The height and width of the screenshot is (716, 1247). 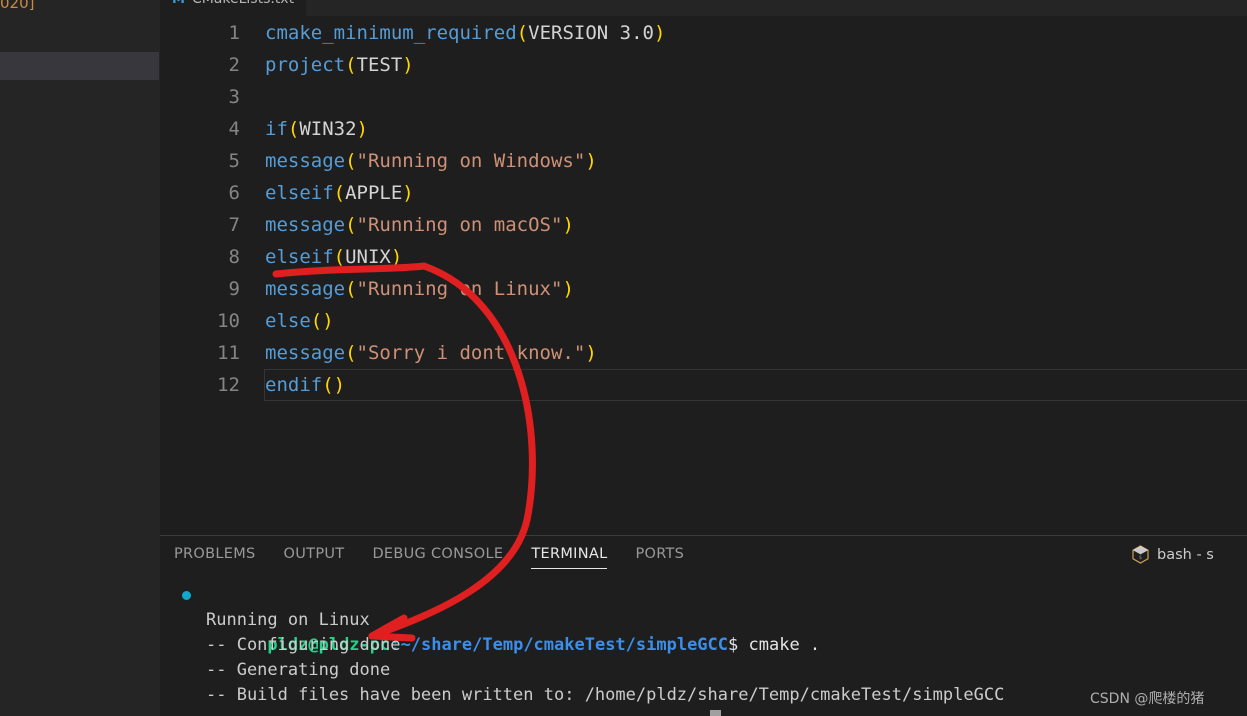 What do you see at coordinates (299, 257) in the screenshot?
I see `code-token: elseif` at bounding box center [299, 257].